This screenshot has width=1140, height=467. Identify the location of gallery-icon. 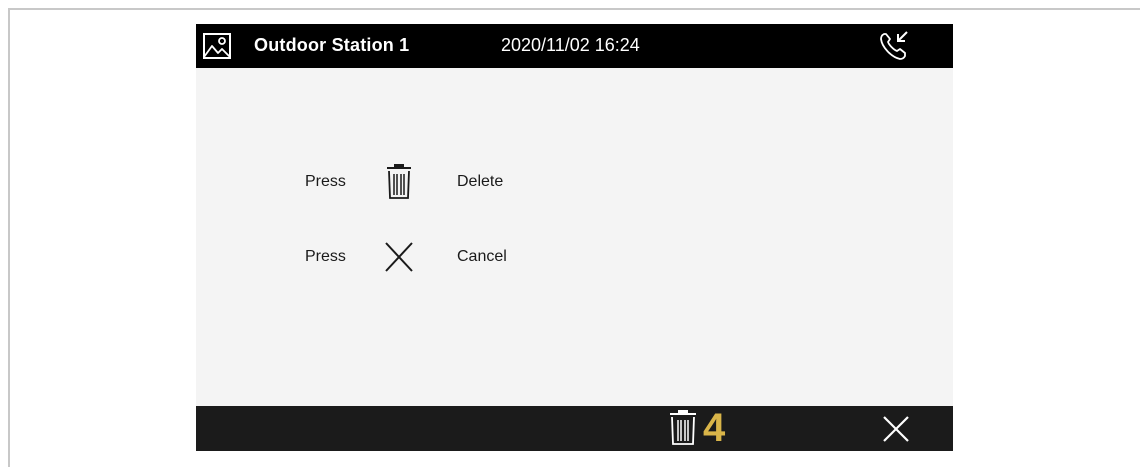
(217, 46).